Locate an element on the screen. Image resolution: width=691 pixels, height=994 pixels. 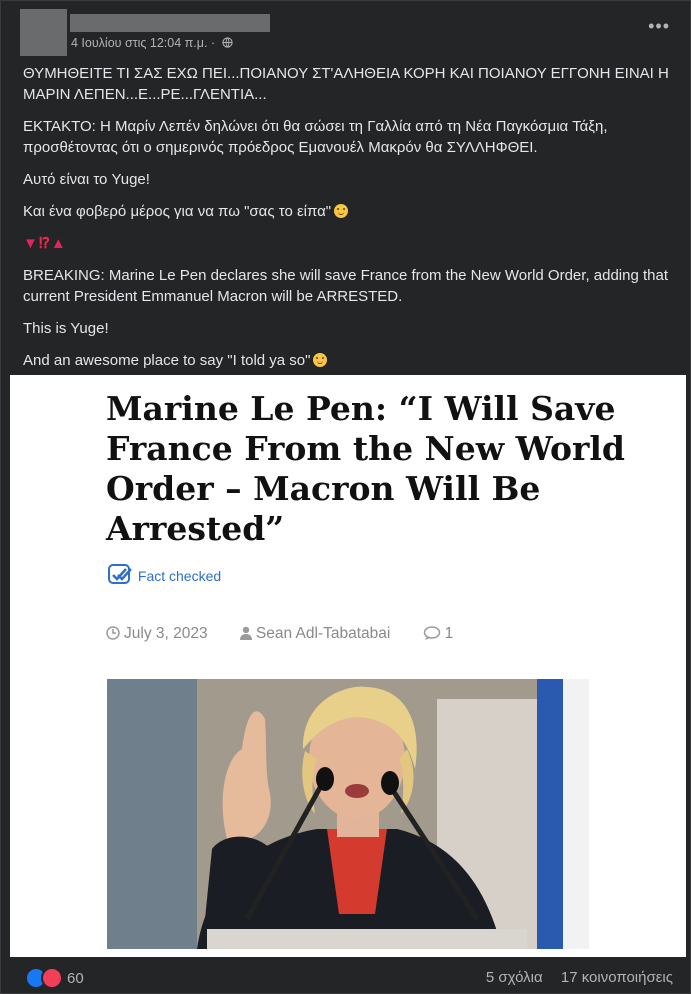
shares-count-link: 17 κοινοποιήσεις is located at coordinates (617, 977).